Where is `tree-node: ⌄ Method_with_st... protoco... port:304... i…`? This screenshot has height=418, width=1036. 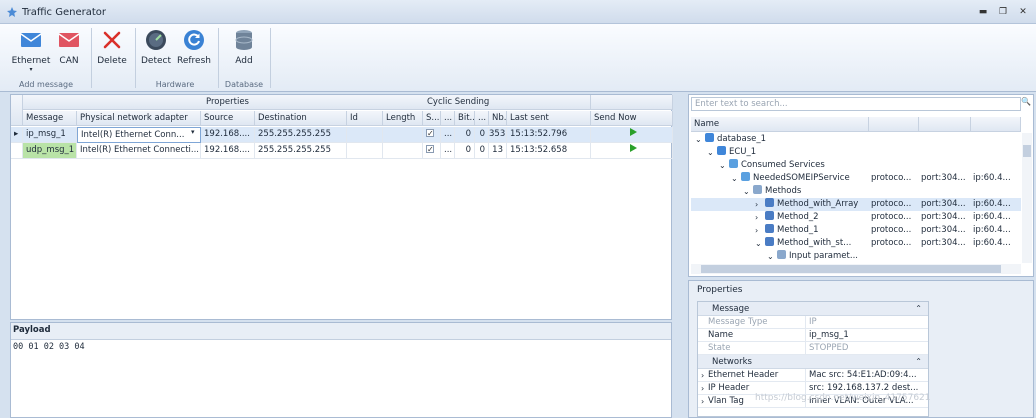
tree-node: ⌄ Method_with_st... protoco... port:304... i… is located at coordinates (856, 243).